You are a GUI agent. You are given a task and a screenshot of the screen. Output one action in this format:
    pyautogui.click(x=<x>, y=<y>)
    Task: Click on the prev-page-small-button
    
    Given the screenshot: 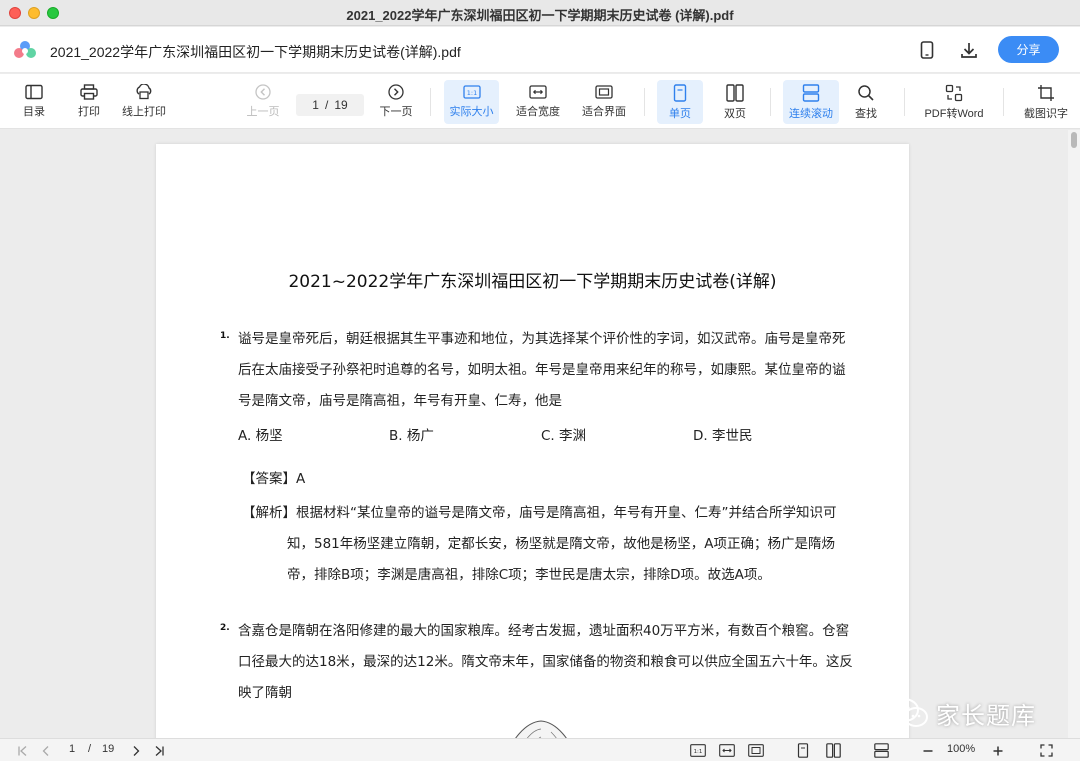 What is the action you would take?
    pyautogui.click(x=46, y=750)
    